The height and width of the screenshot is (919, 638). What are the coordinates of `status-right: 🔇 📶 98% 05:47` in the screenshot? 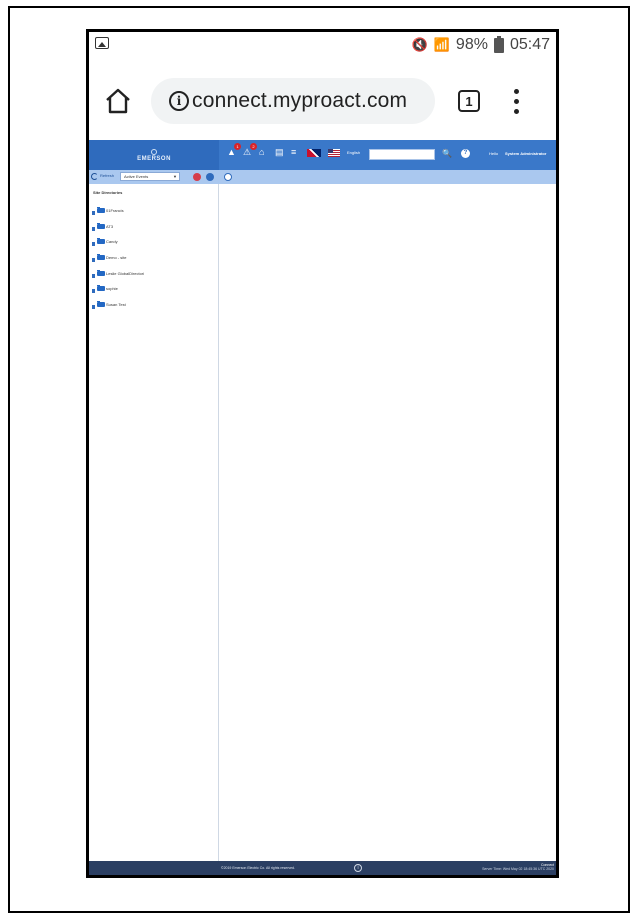 It's located at (481, 45).